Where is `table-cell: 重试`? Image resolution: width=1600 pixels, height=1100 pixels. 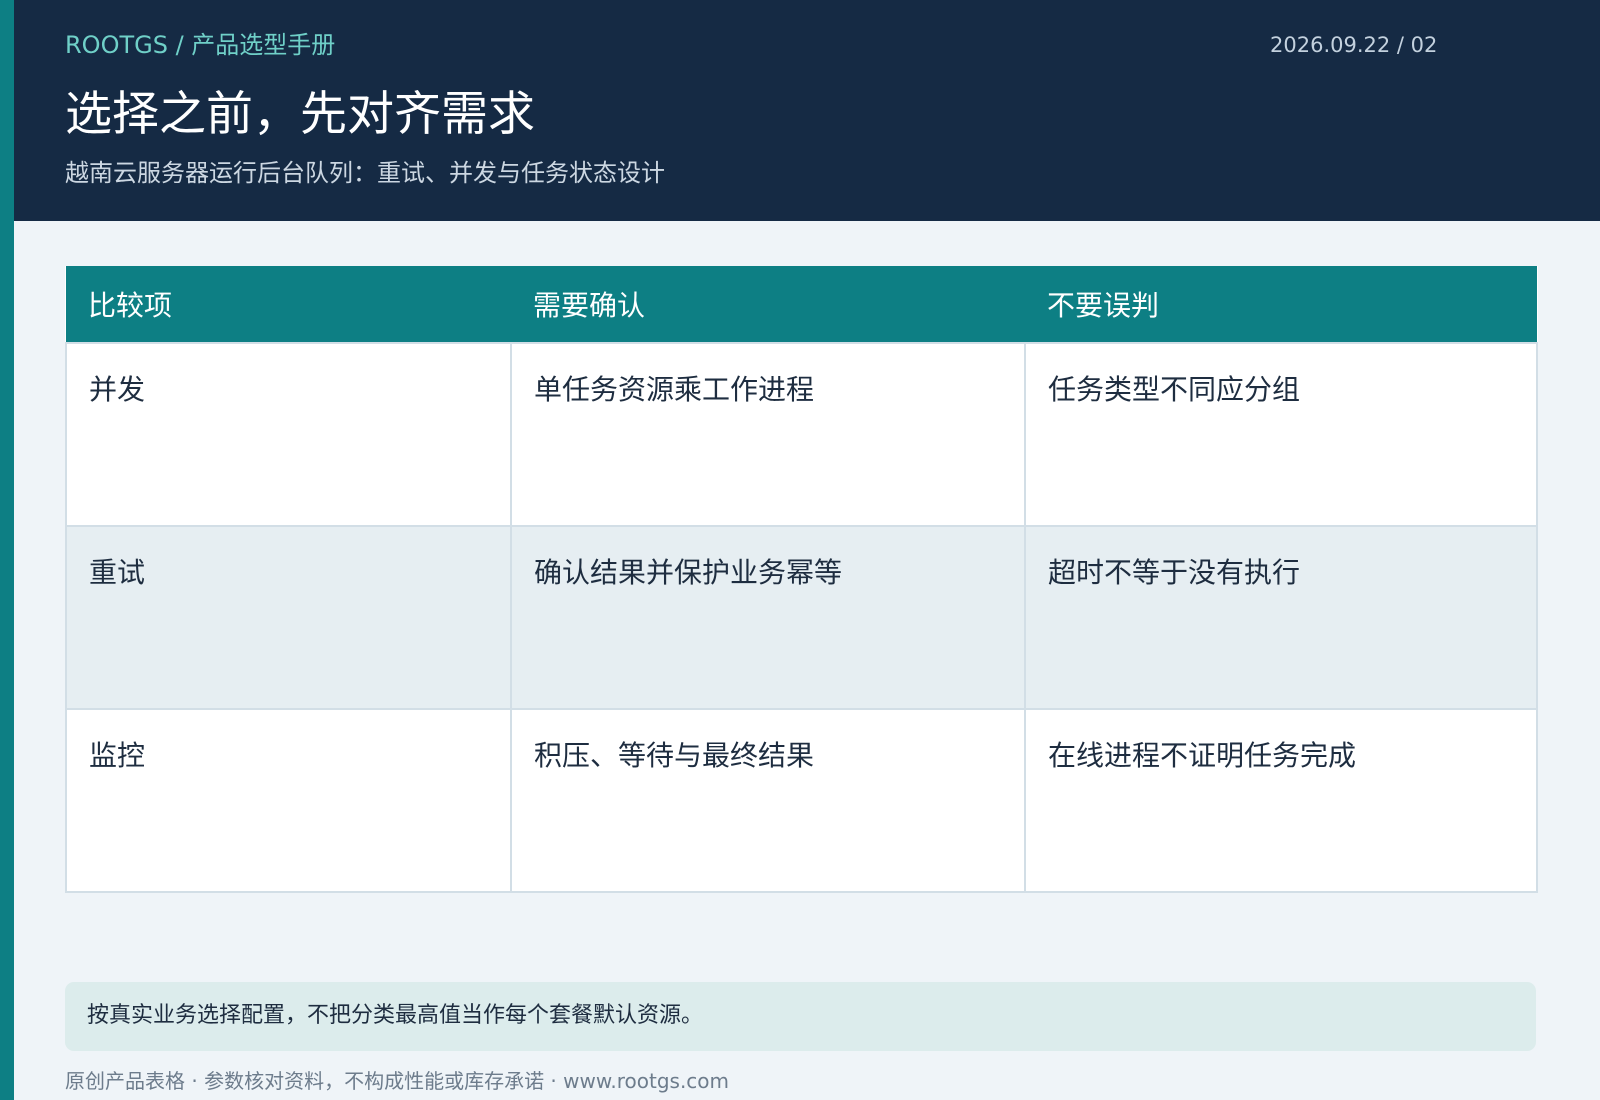
table-cell: 重试 is located at coordinates (288, 617).